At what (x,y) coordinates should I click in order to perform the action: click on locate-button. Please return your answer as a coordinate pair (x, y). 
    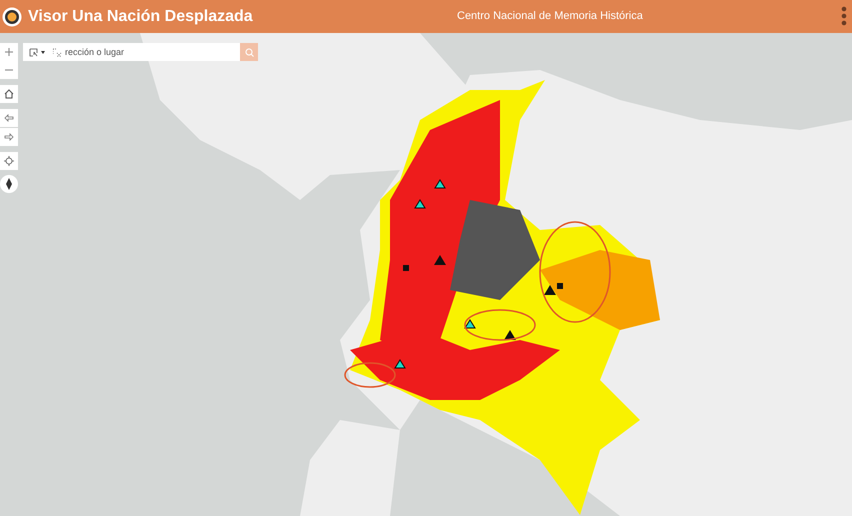
    Looking at the image, I should click on (9, 161).